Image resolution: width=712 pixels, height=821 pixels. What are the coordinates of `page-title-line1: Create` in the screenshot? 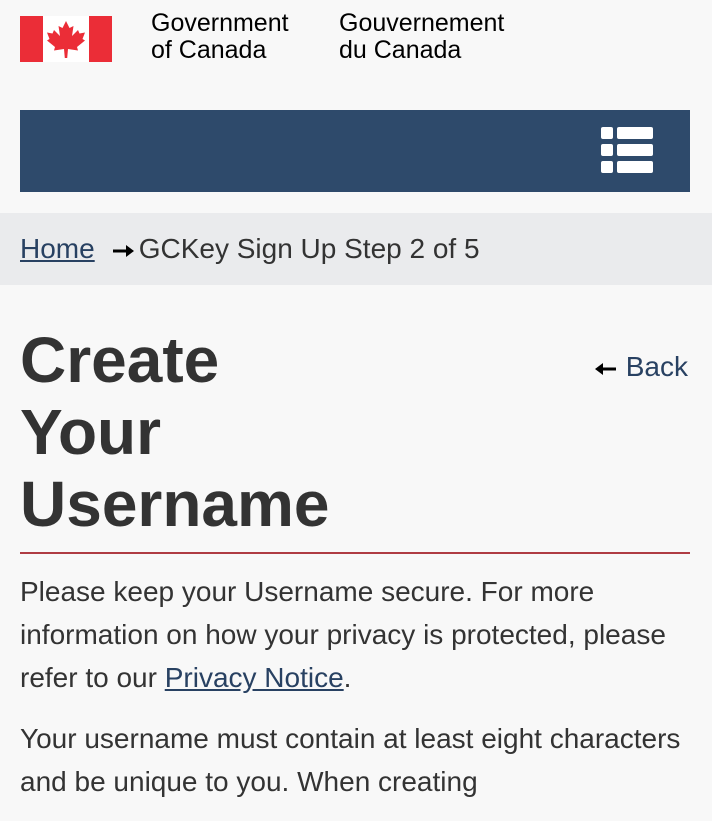 It's located at (120, 360).